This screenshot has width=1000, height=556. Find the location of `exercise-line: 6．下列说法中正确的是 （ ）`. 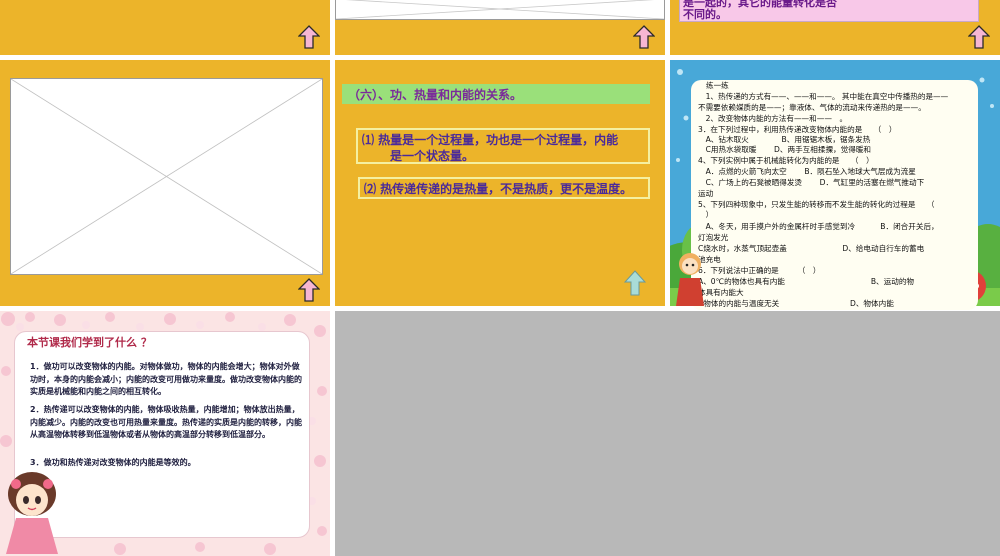

exercise-line: 6．下列说法中正确的是 （ ） is located at coordinates (759, 270).